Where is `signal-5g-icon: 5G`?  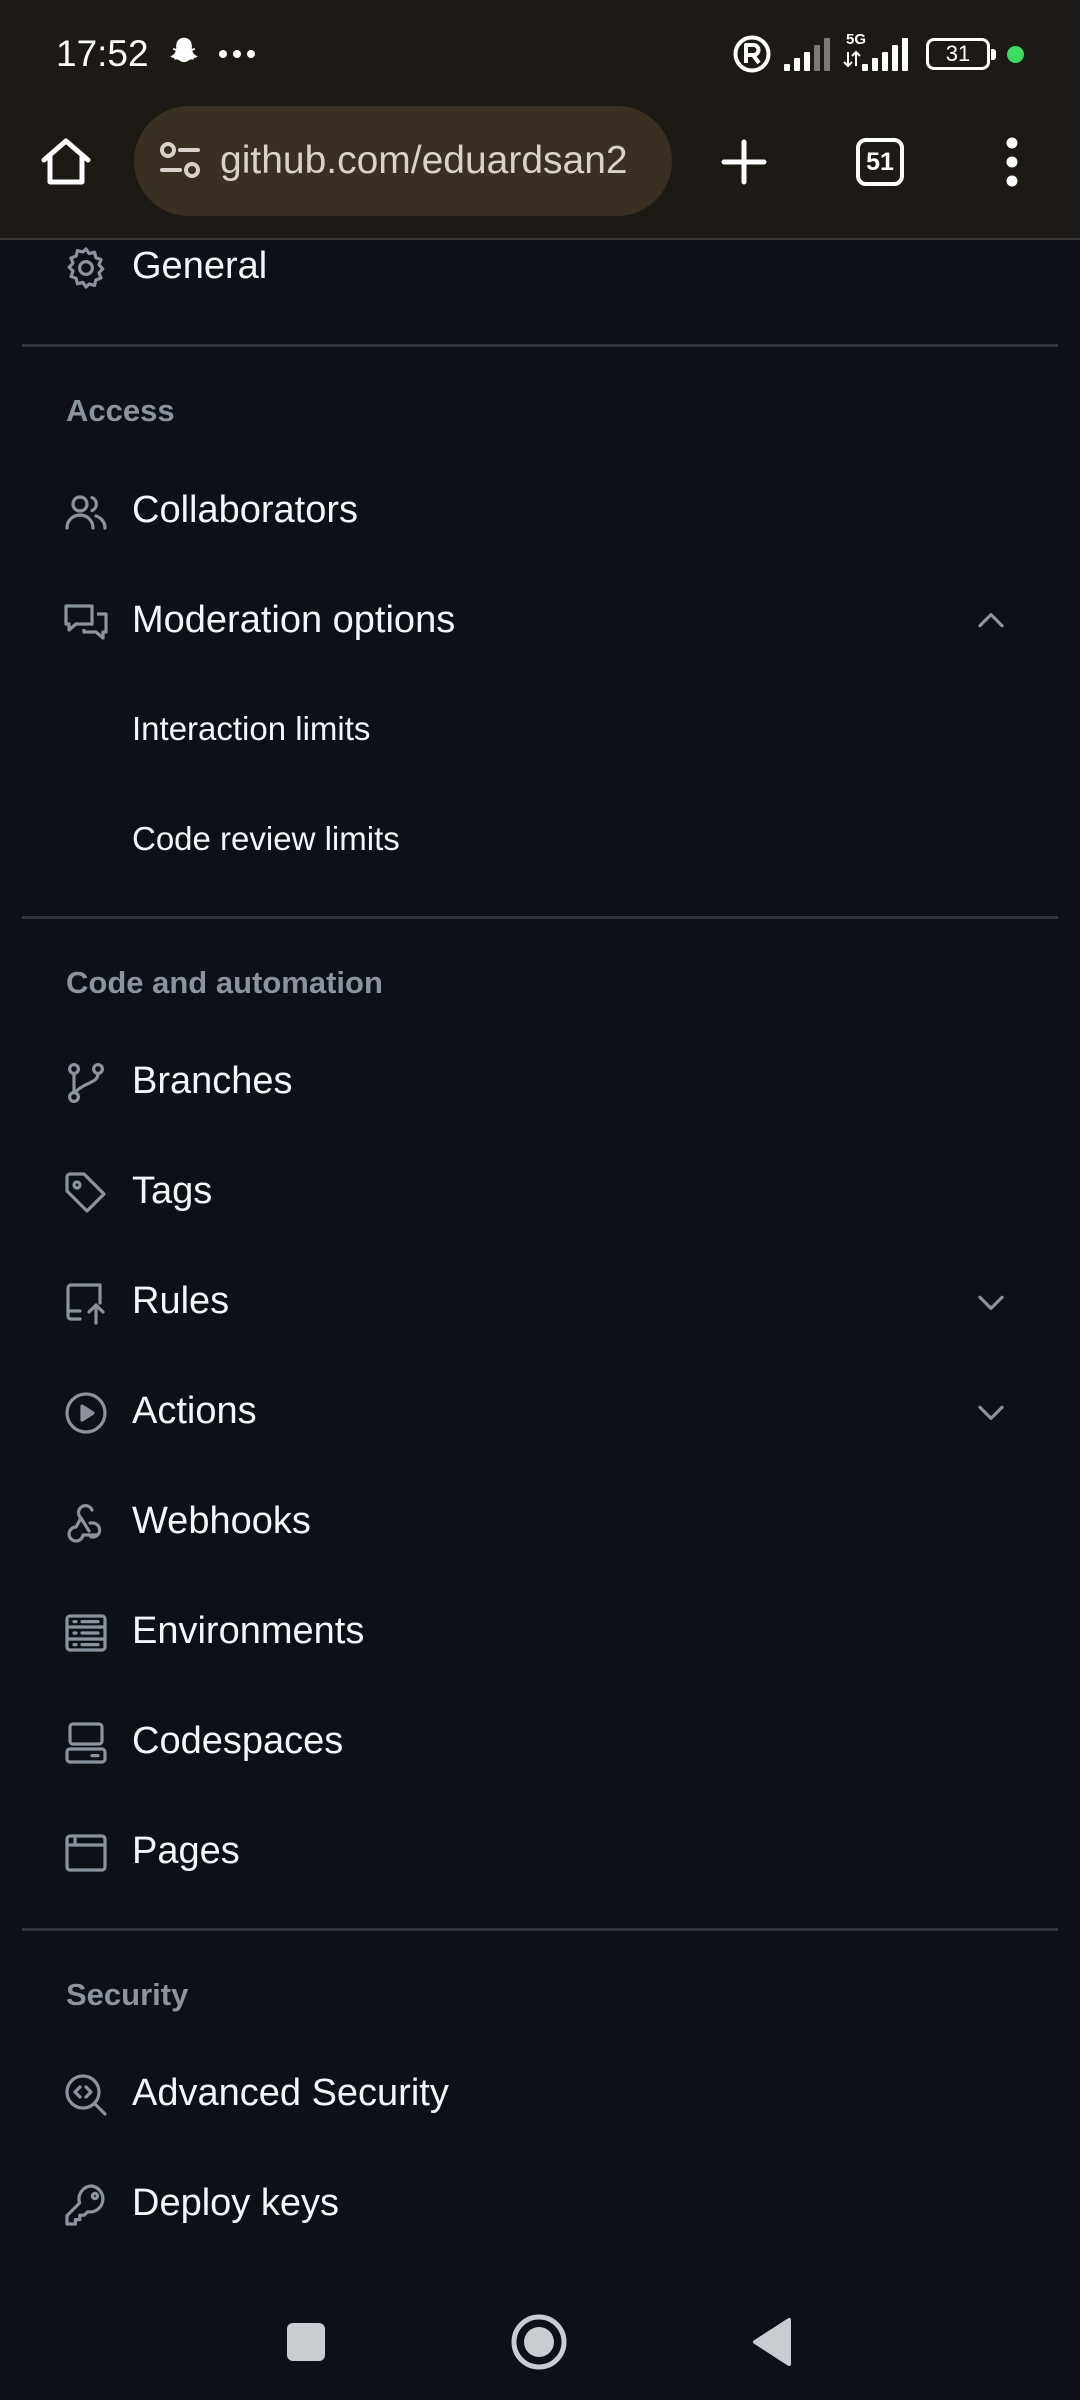
signal-5g-icon: 5G is located at coordinates (878, 52).